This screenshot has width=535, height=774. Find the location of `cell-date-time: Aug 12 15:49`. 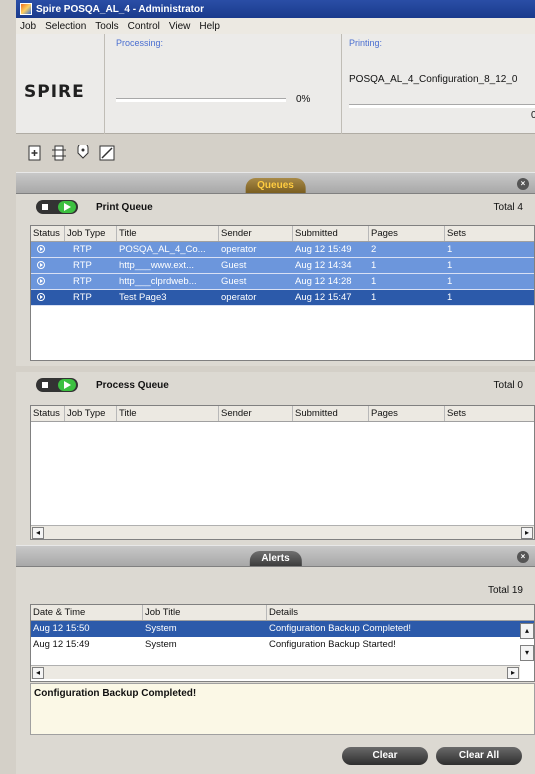

cell-date-time: Aug 12 15:49 is located at coordinates (61, 644).